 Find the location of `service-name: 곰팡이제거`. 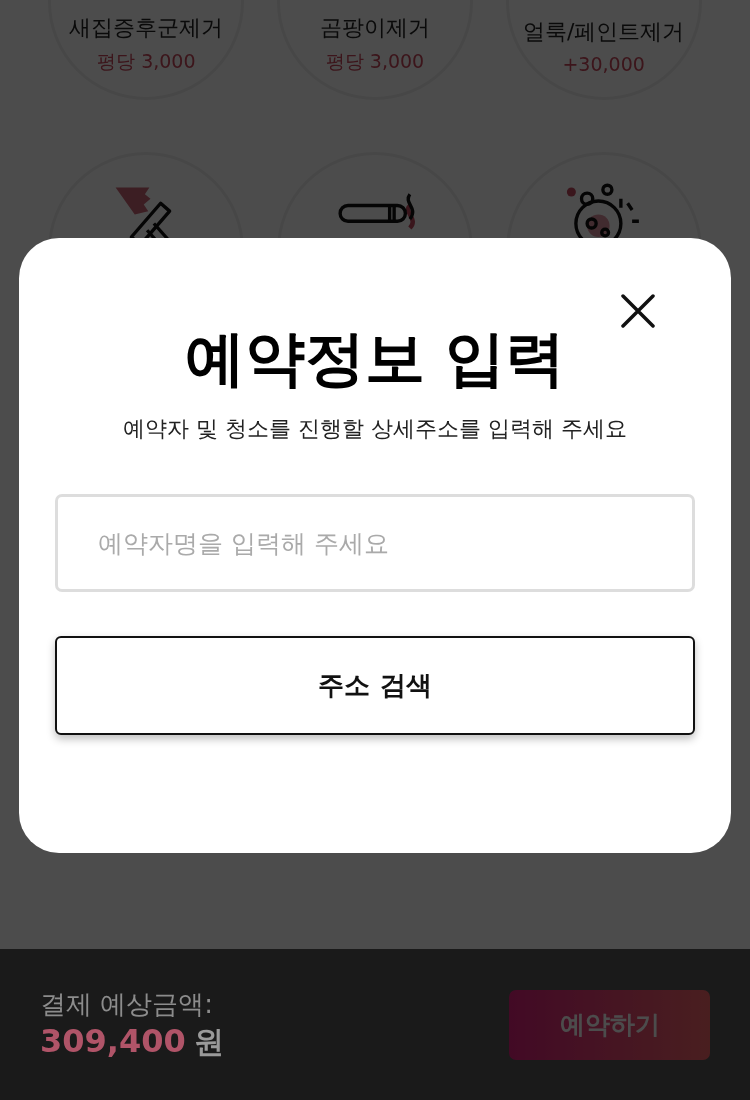

service-name: 곰팡이제거 is located at coordinates (375, 28).